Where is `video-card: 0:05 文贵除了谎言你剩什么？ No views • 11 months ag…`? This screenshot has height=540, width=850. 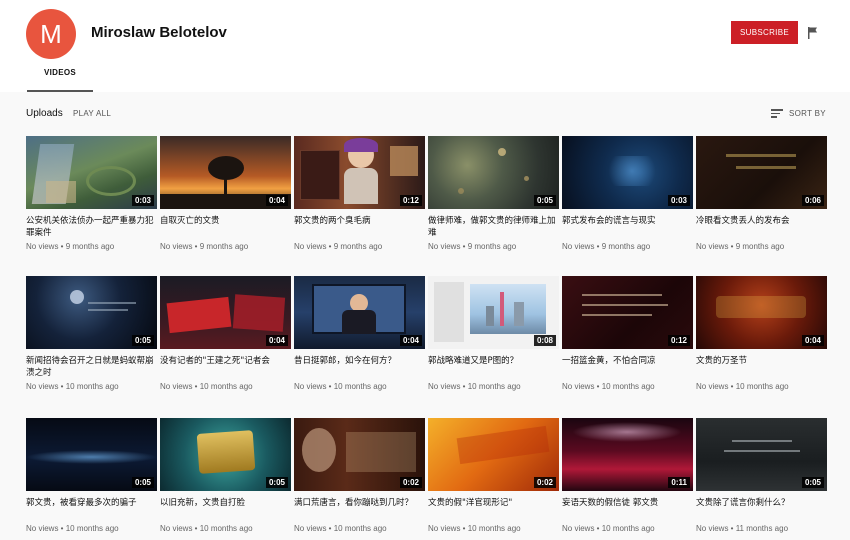
video-card: 0:05 文贵除了谎言你剩什么？ No views • 11 months ag… is located at coordinates (761, 475).